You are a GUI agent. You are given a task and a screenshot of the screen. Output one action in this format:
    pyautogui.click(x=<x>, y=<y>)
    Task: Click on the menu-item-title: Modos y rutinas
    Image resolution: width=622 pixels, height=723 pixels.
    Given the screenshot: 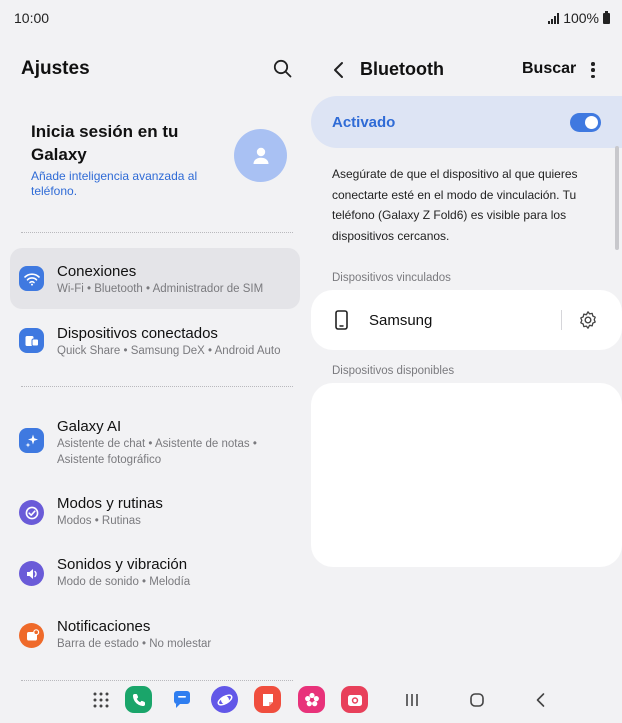 What is the action you would take?
    pyautogui.click(x=110, y=503)
    